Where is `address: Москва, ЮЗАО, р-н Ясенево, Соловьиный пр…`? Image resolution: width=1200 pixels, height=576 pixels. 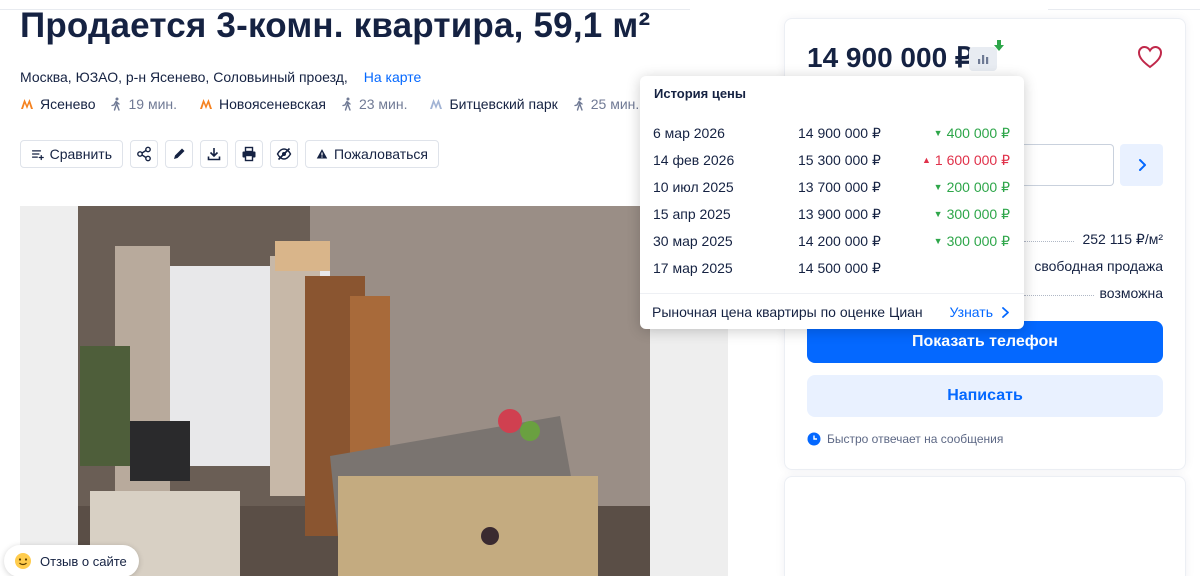 address: Москва, ЮЗАО, р-н Ясенево, Соловьиный пр… is located at coordinates (220, 77).